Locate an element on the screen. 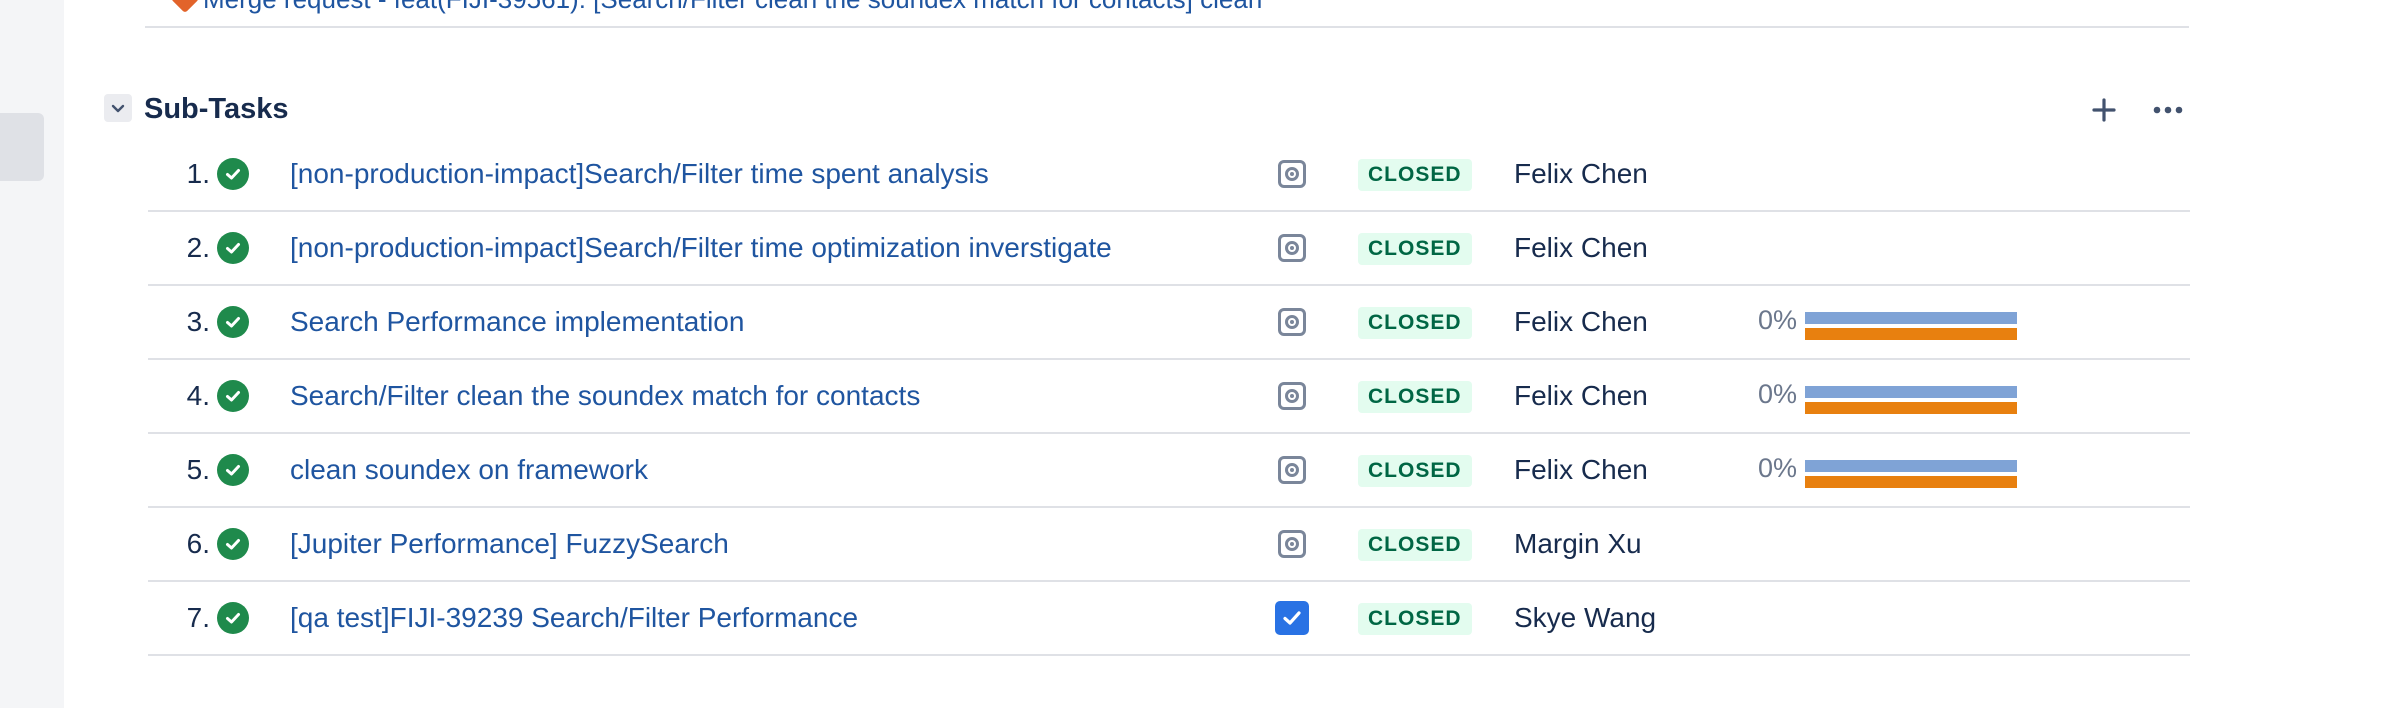 This screenshot has height=708, width=2392. add-subtask-button is located at coordinates (2104, 110).